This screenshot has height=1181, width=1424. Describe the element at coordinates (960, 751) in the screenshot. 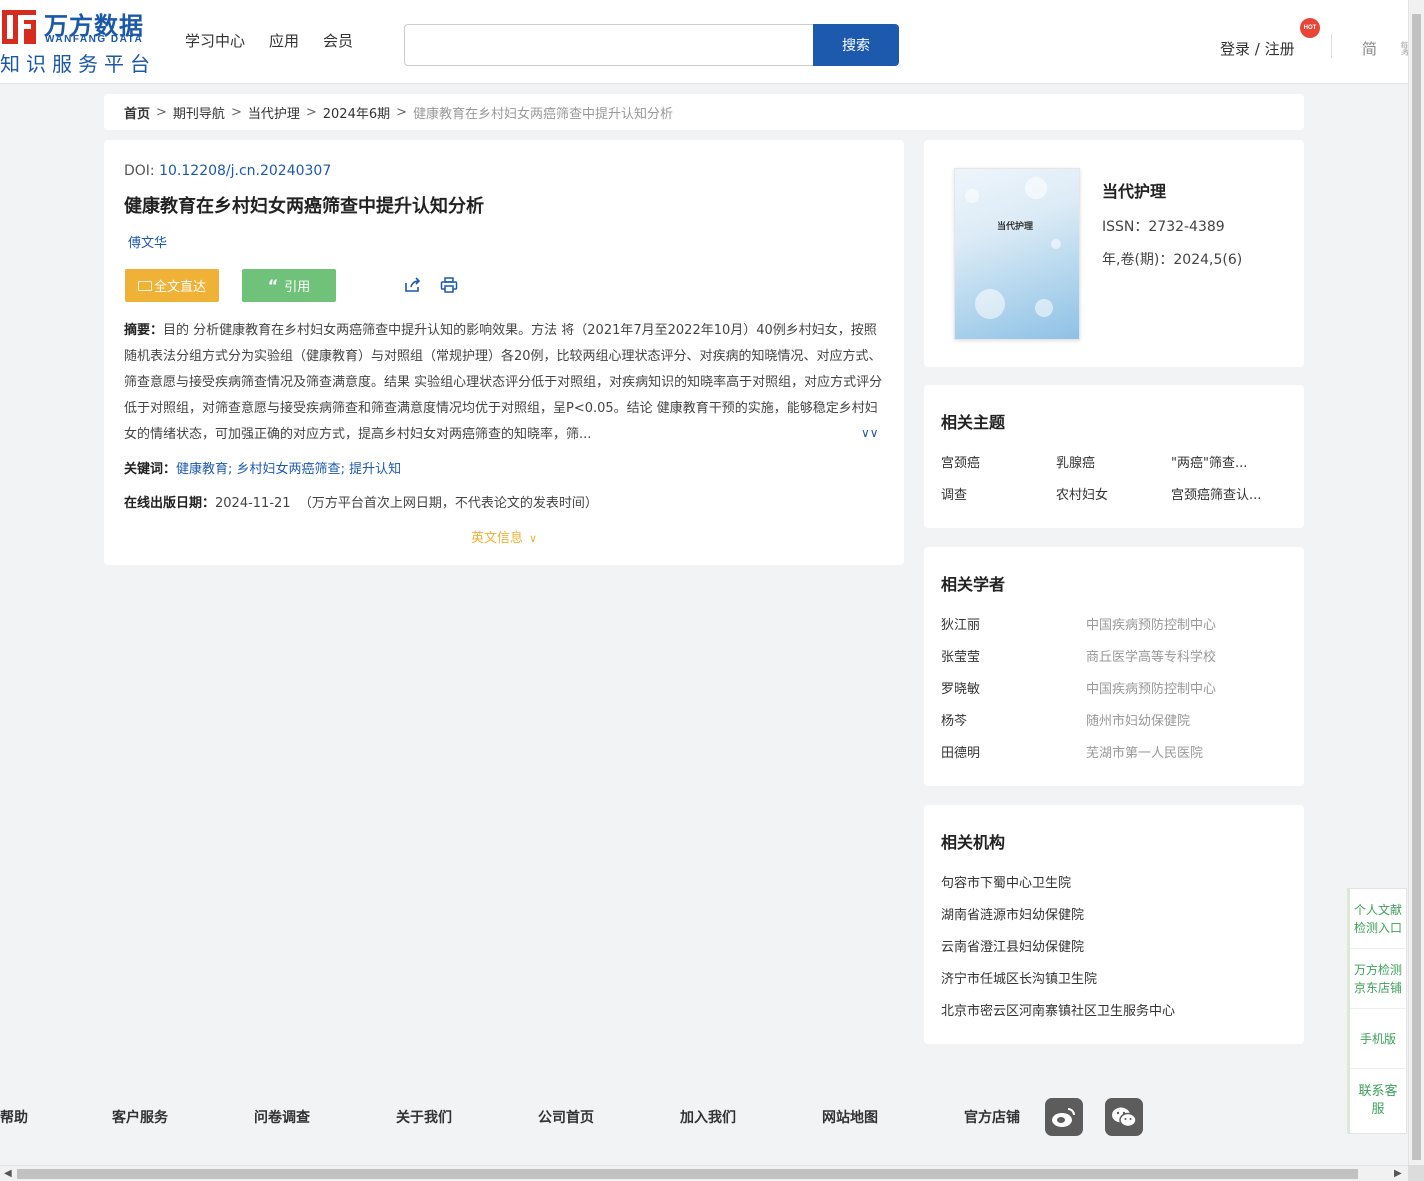

I see `scholar-name: 田德明` at that location.